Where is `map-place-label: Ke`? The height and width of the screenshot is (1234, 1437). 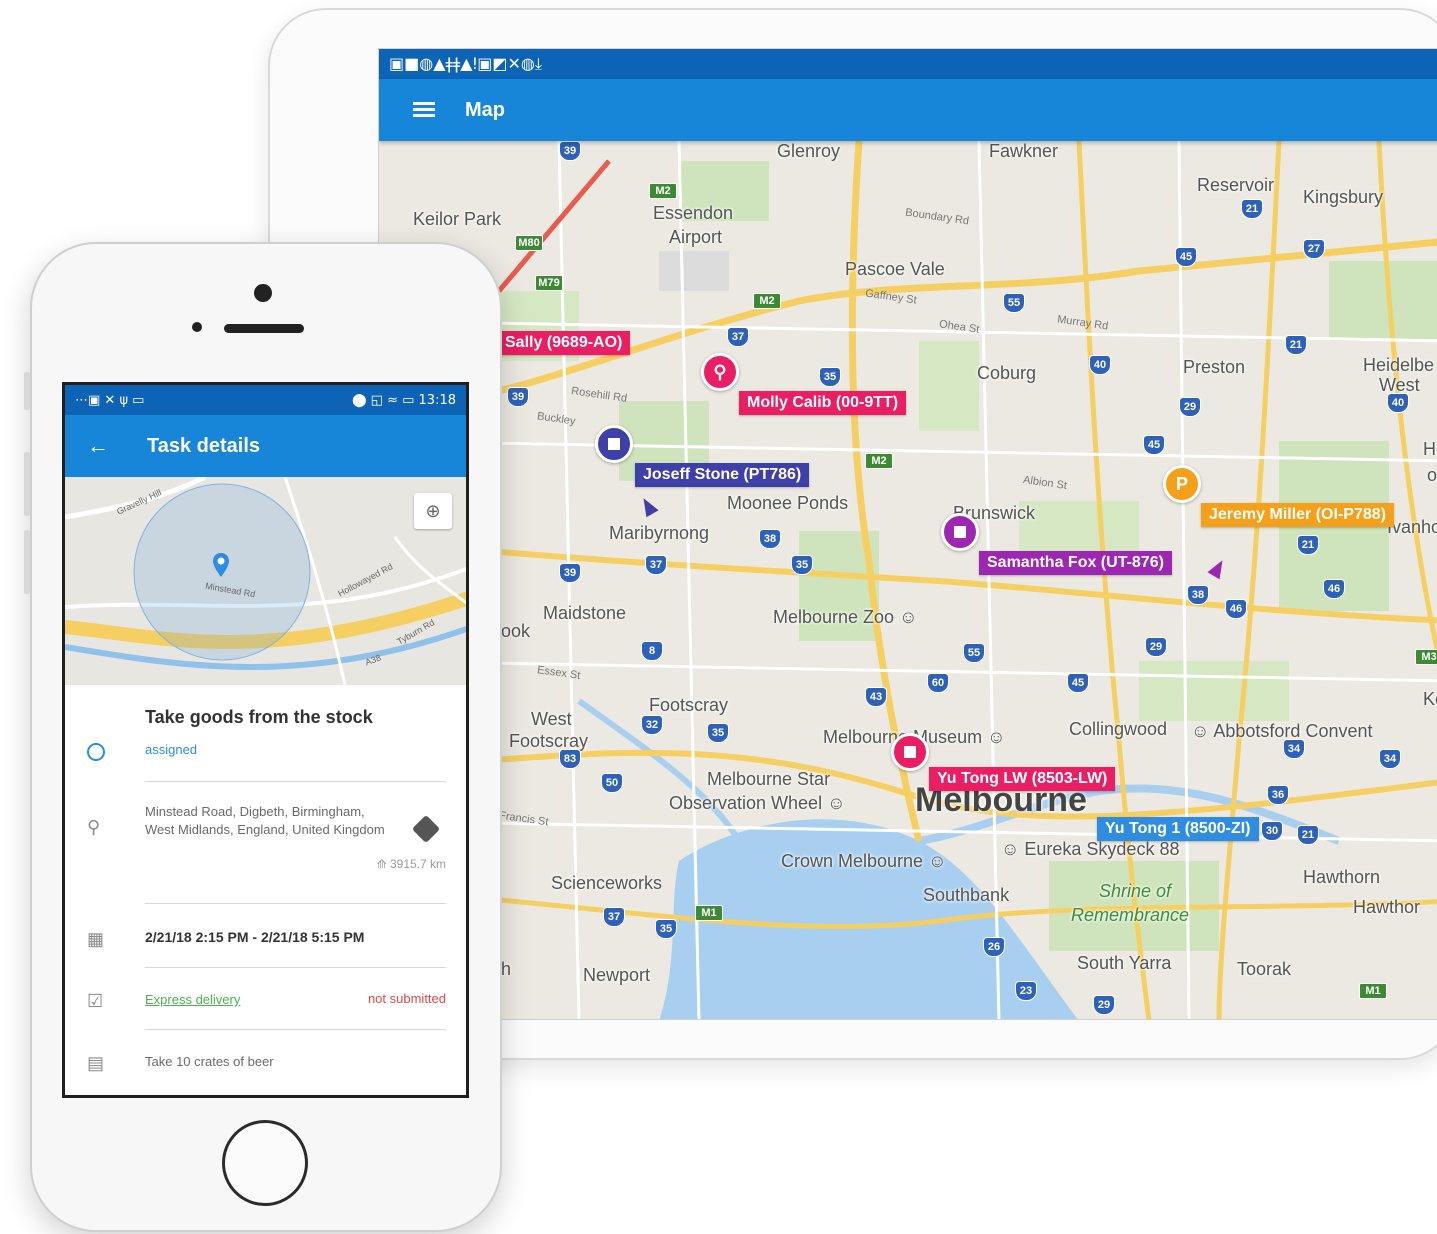 map-place-label: Ke is located at coordinates (1430, 699).